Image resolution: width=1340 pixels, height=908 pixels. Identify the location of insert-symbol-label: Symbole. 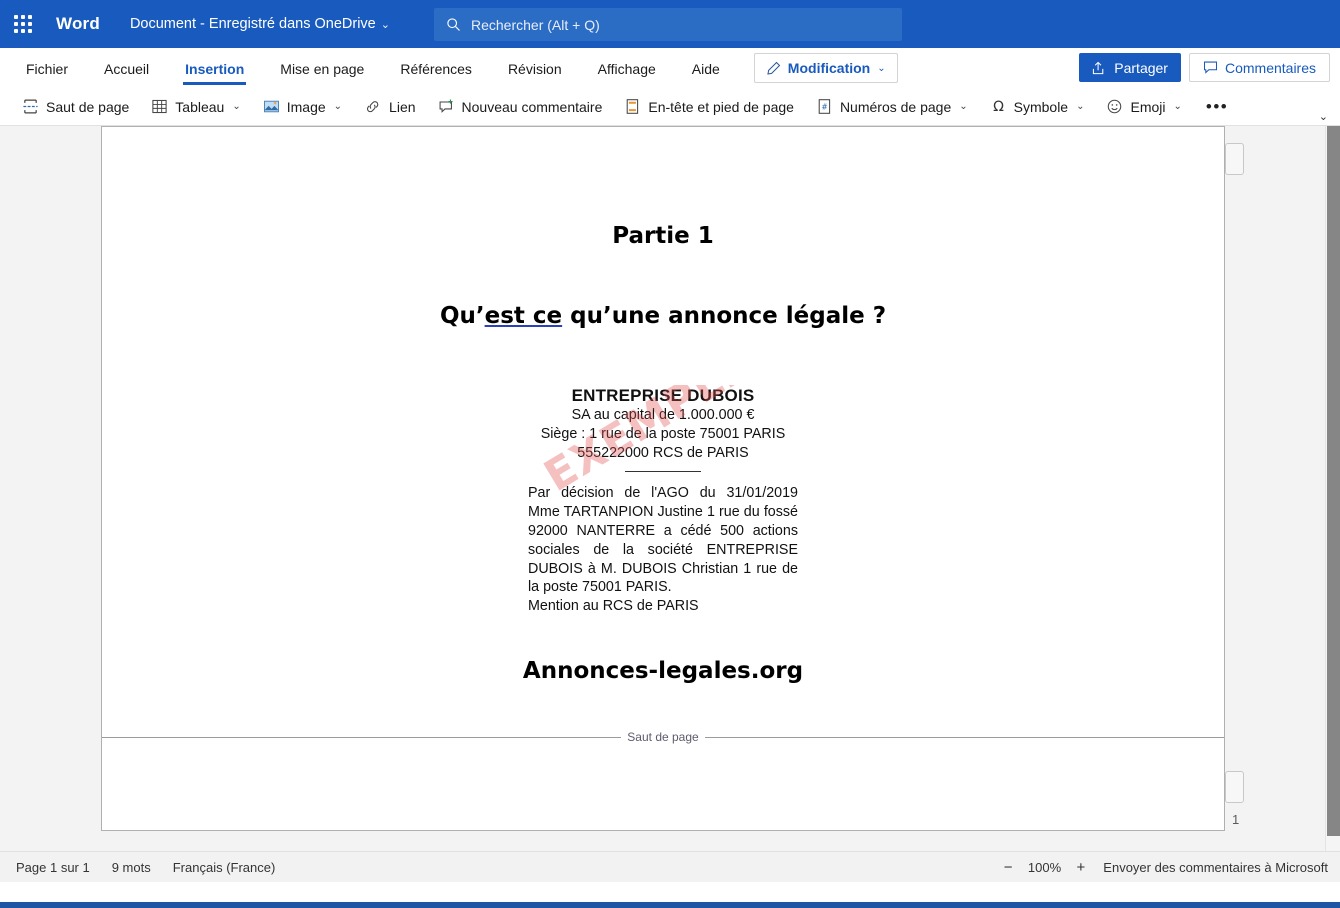
(1041, 106).